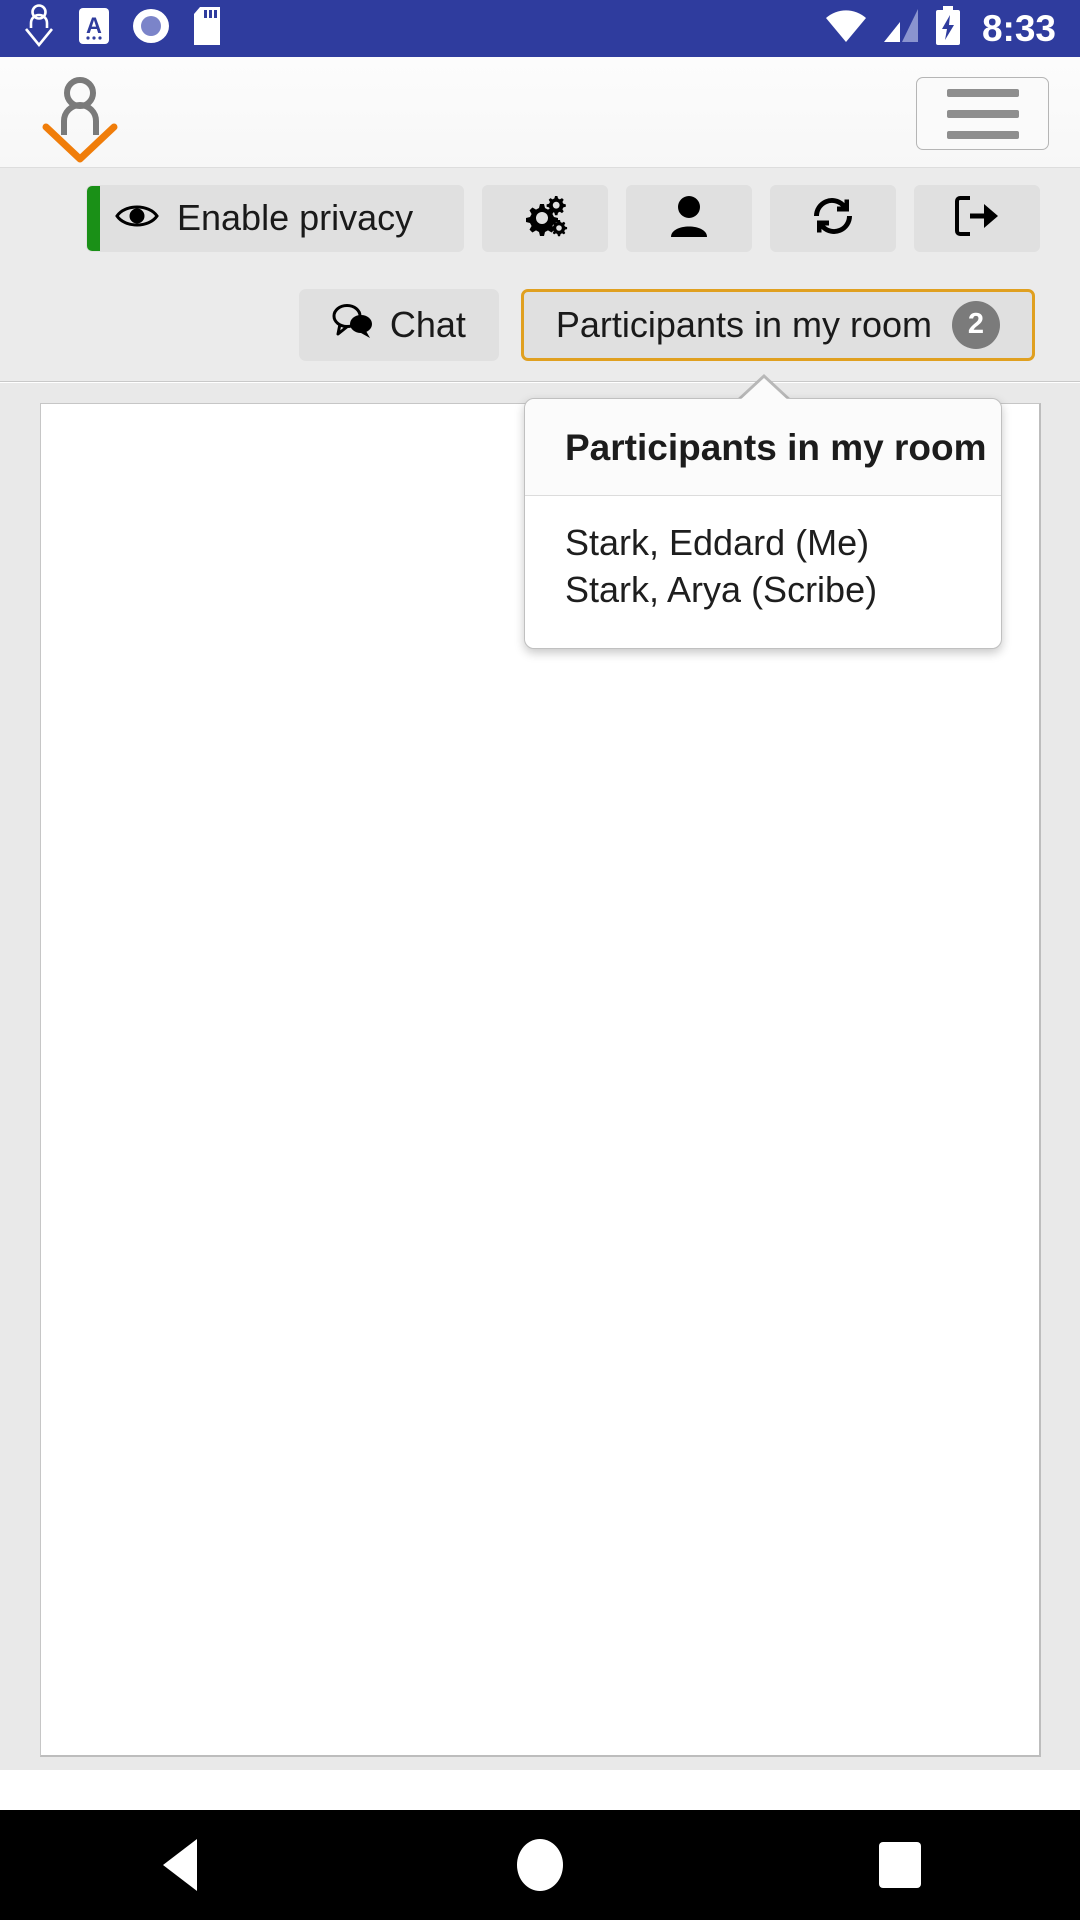 Image resolution: width=1080 pixels, height=1920 pixels. I want to click on logout-button, so click(977, 218).